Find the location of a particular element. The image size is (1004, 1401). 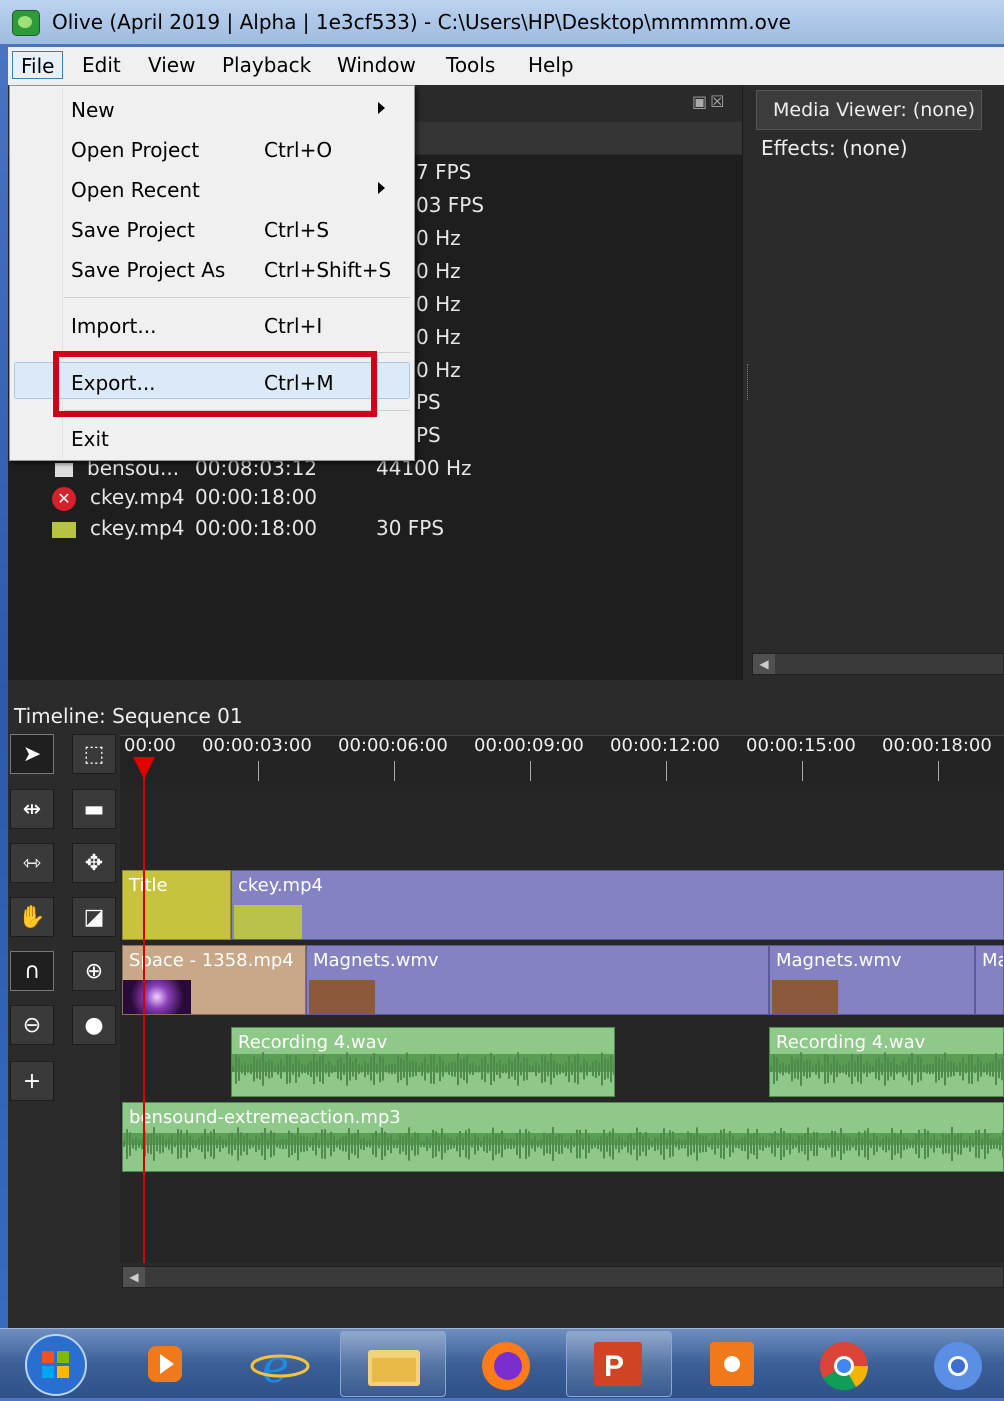

svg-text: P is located at coordinates (614, 1366).